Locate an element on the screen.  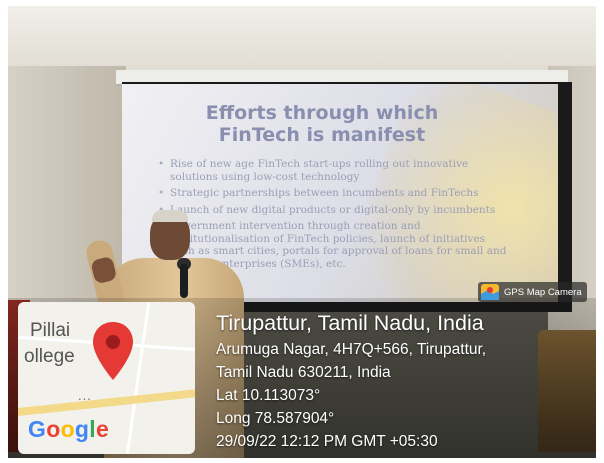
latitude: Lat 10.113073° is located at coordinates (268, 395).